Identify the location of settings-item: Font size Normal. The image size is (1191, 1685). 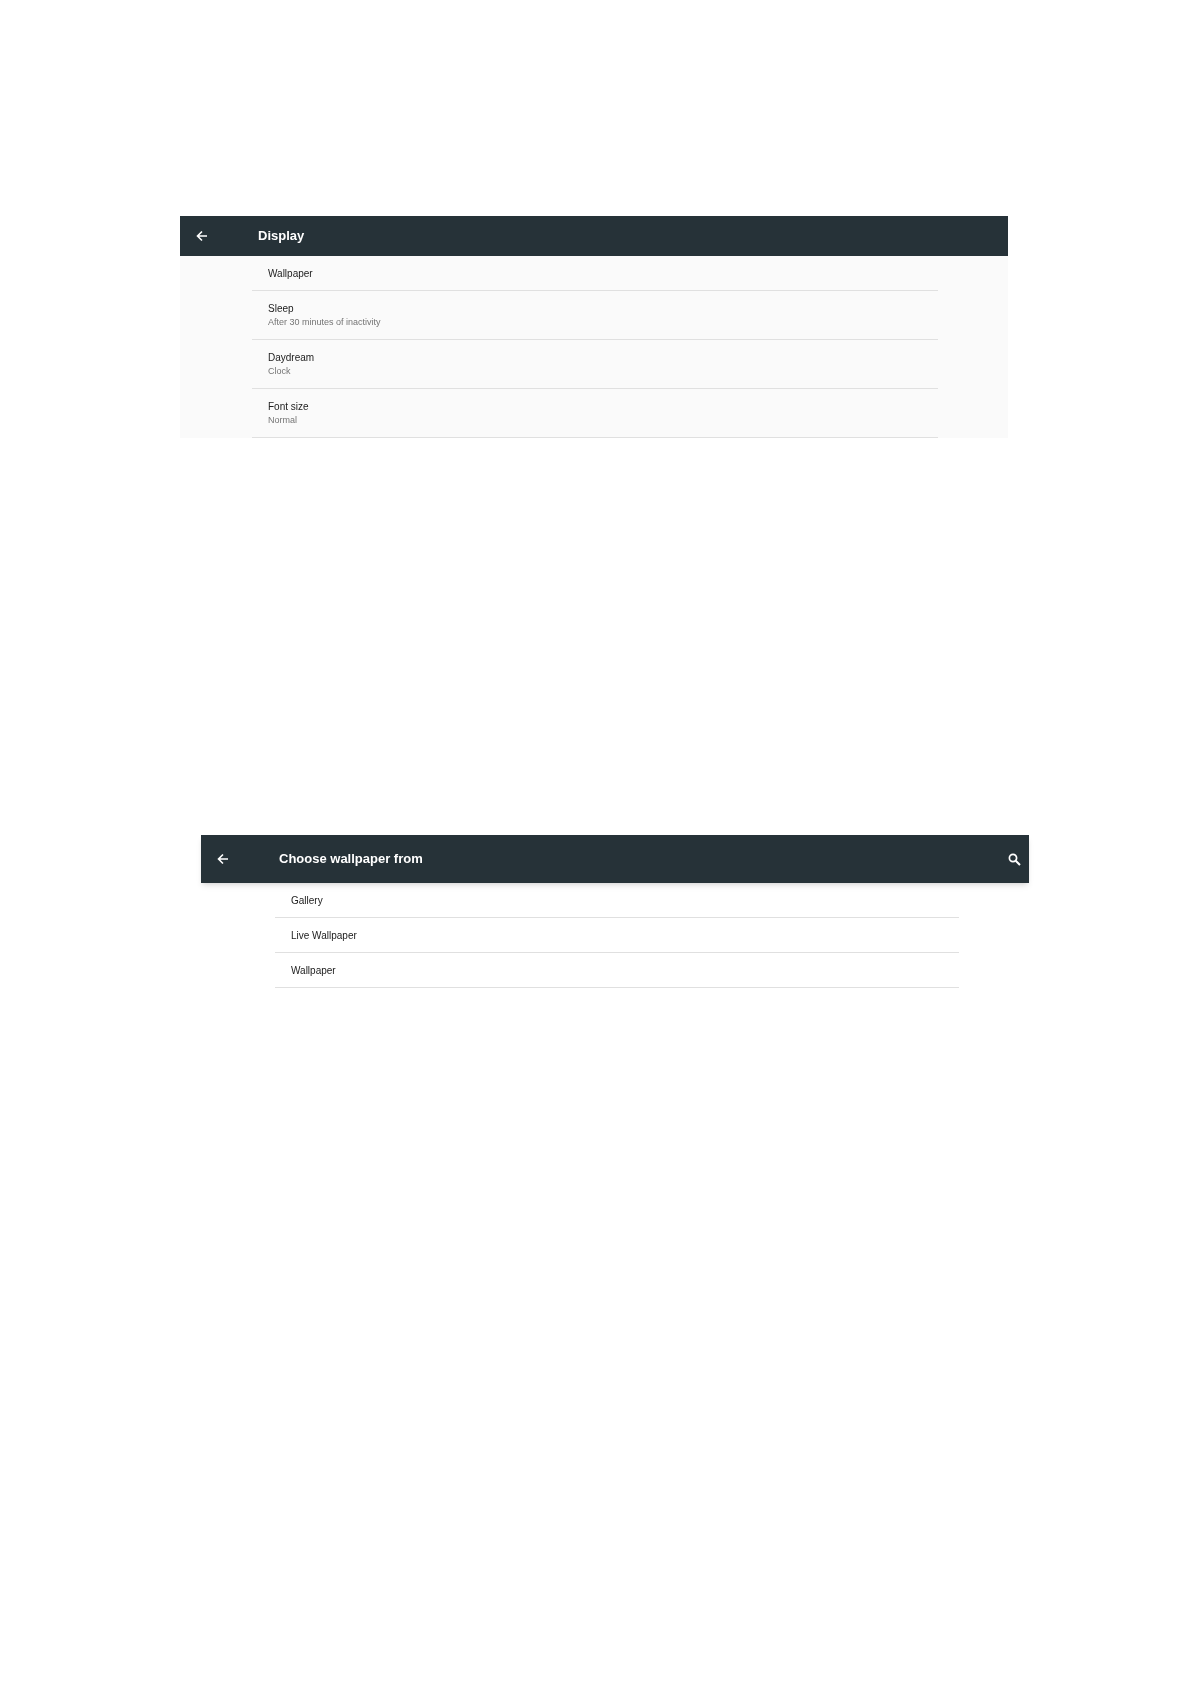
(595, 413).